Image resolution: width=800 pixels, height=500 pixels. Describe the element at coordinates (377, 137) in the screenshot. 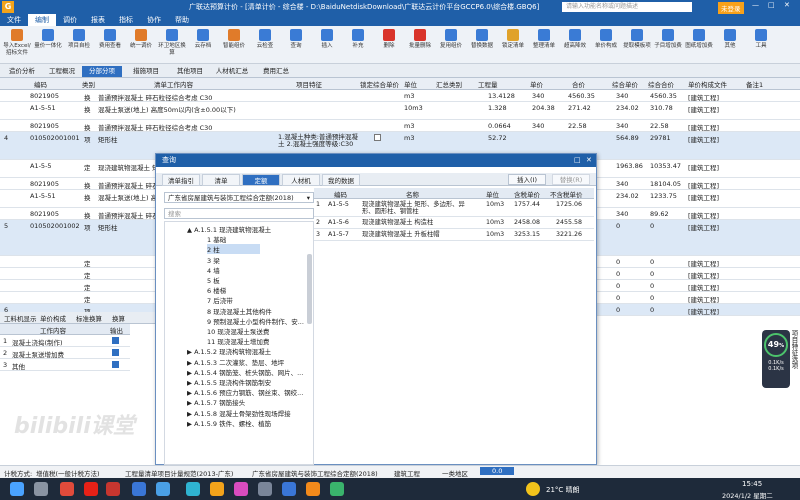

I see `lock-checkbox` at that location.